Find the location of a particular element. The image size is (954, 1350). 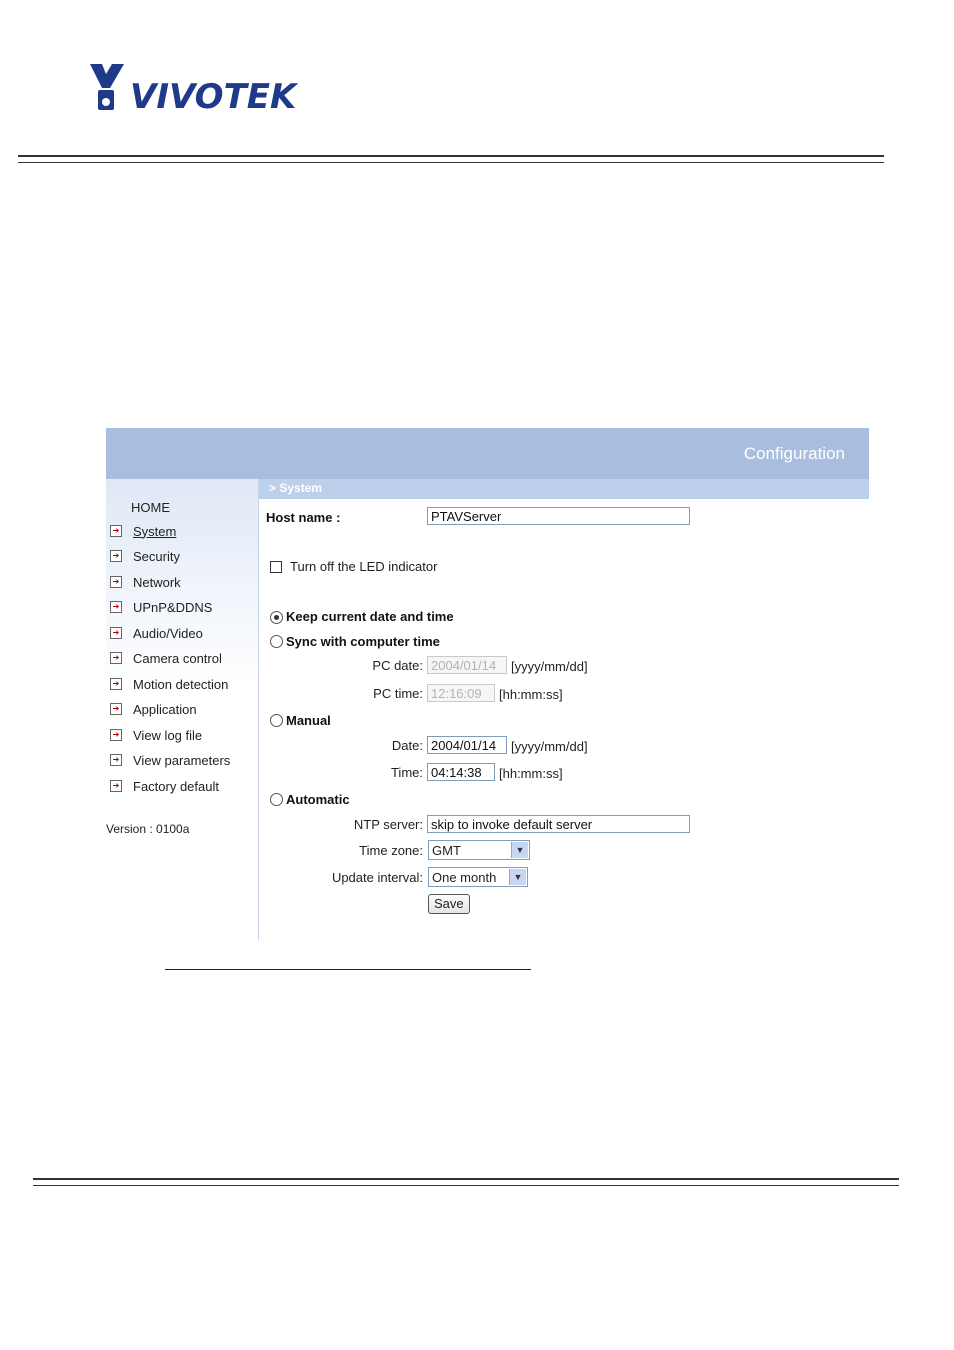

update-interval-value: One month is located at coordinates (464, 877).